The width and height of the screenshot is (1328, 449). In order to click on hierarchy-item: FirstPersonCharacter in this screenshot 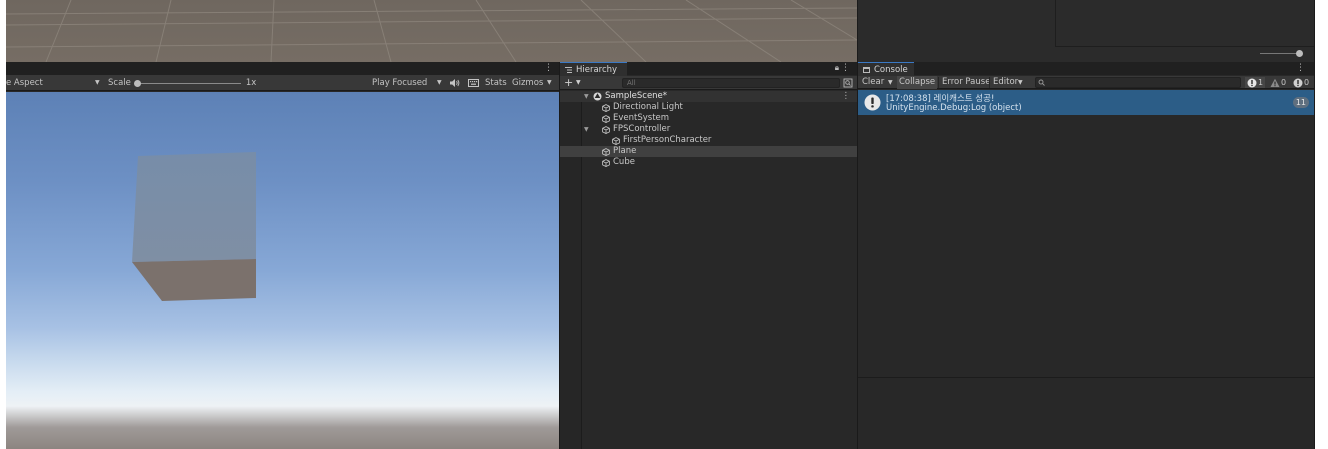, I will do `click(708, 140)`.